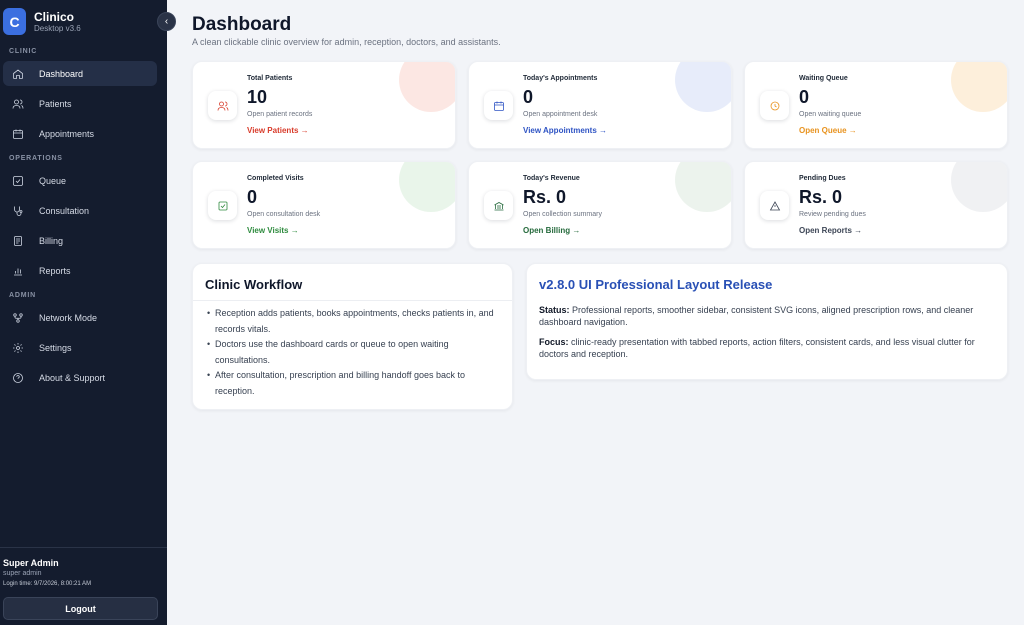  What do you see at coordinates (828, 130) in the screenshot?
I see `open-queue-link: Open Queue →` at bounding box center [828, 130].